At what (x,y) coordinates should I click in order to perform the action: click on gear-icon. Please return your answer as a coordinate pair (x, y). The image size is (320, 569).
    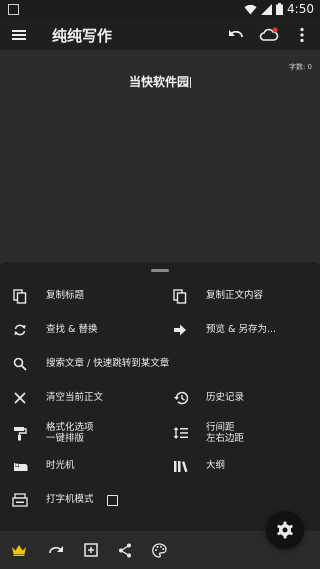
    Looking at the image, I should click on (285, 530).